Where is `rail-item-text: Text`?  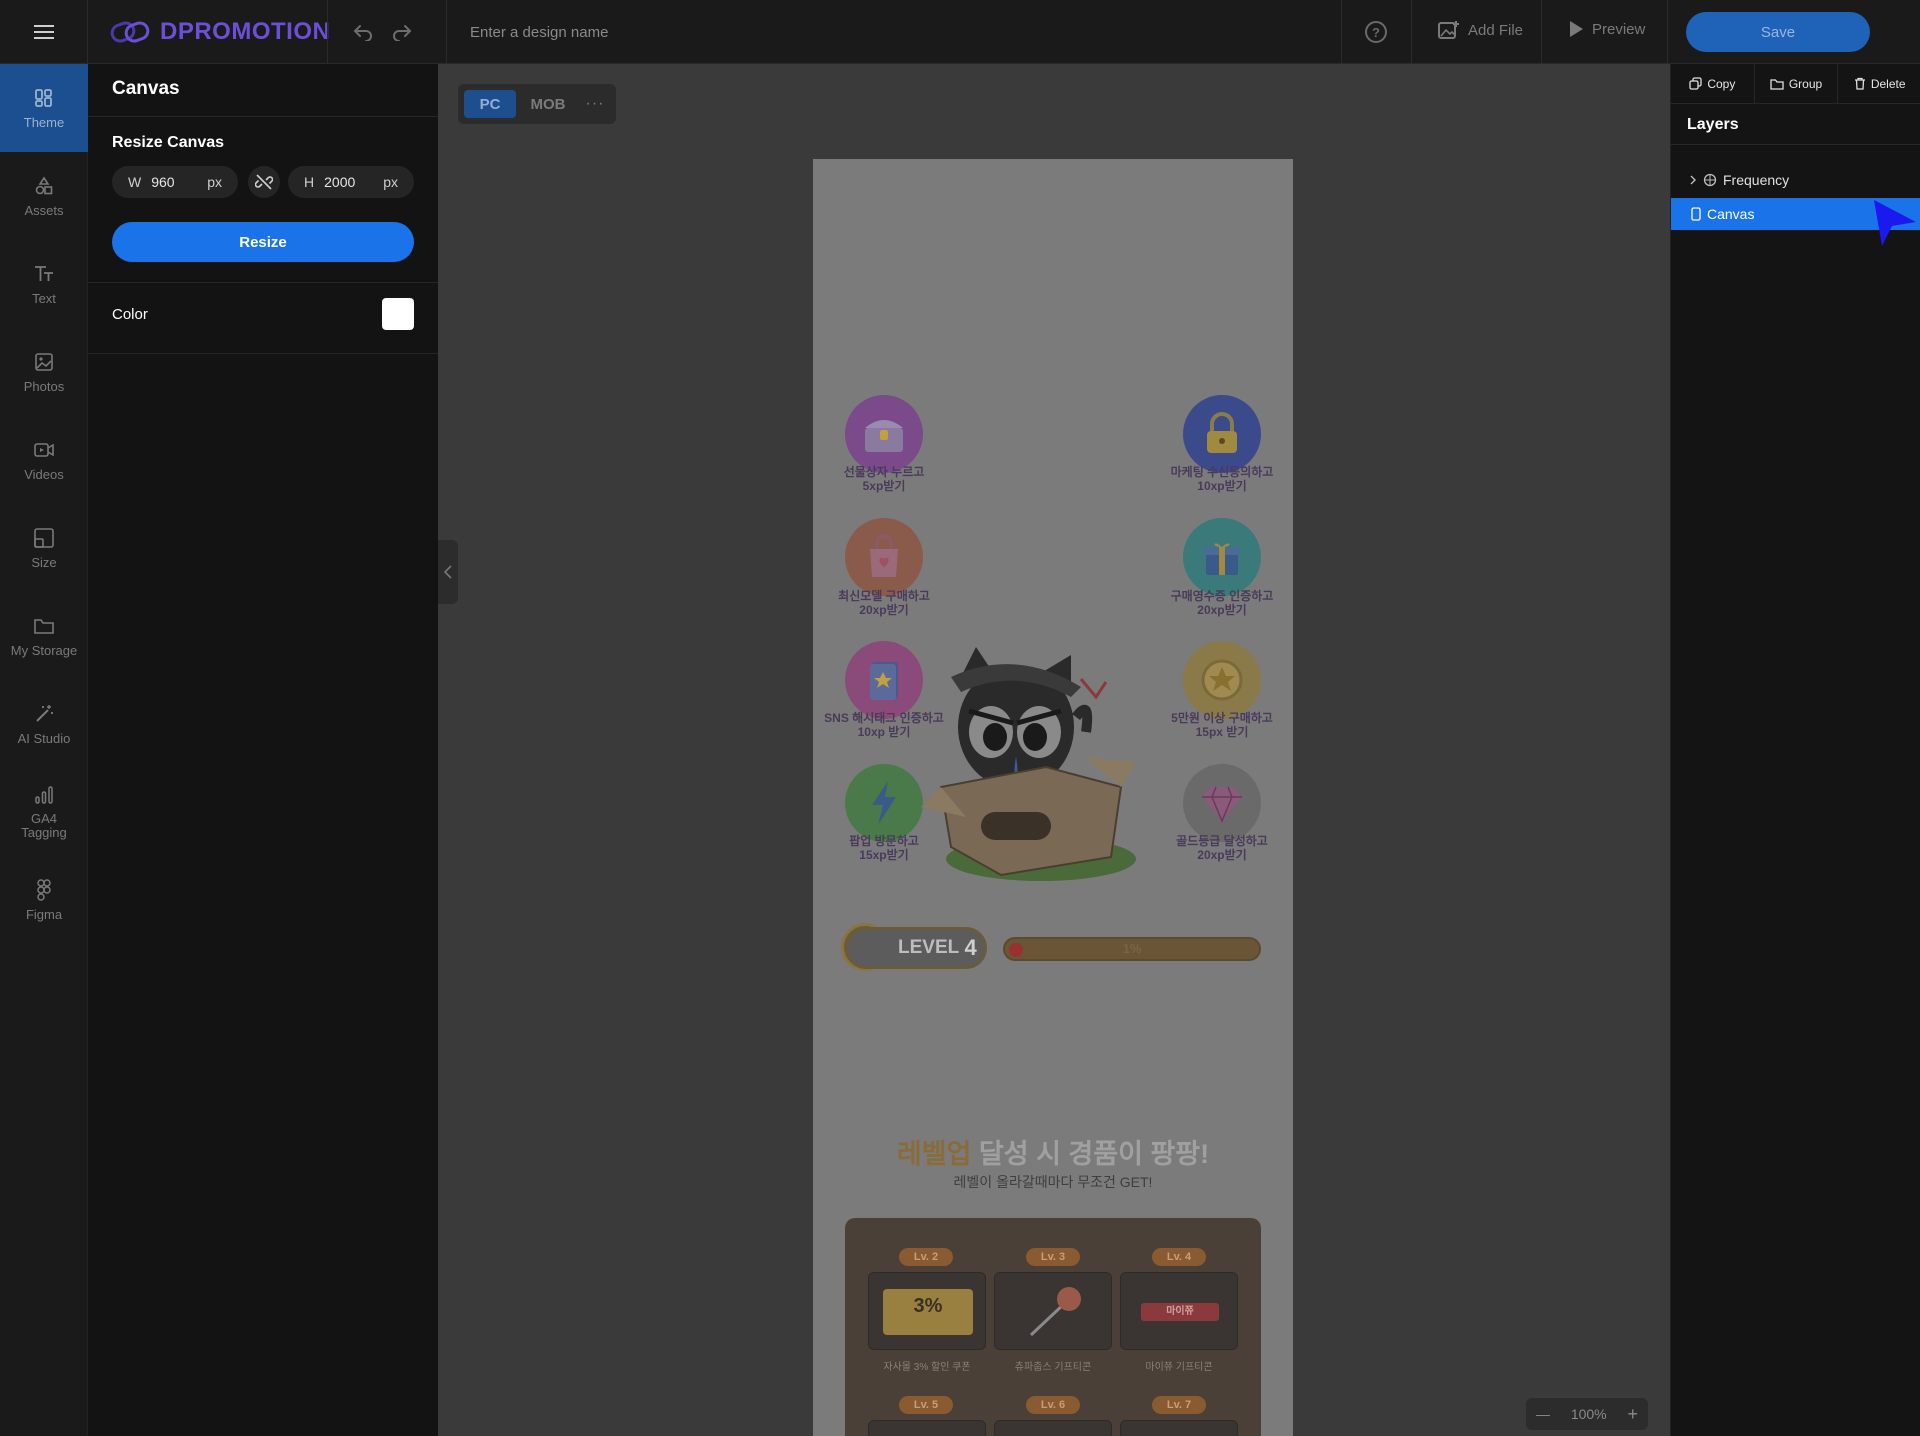
rail-item-text: Text is located at coordinates (44, 284).